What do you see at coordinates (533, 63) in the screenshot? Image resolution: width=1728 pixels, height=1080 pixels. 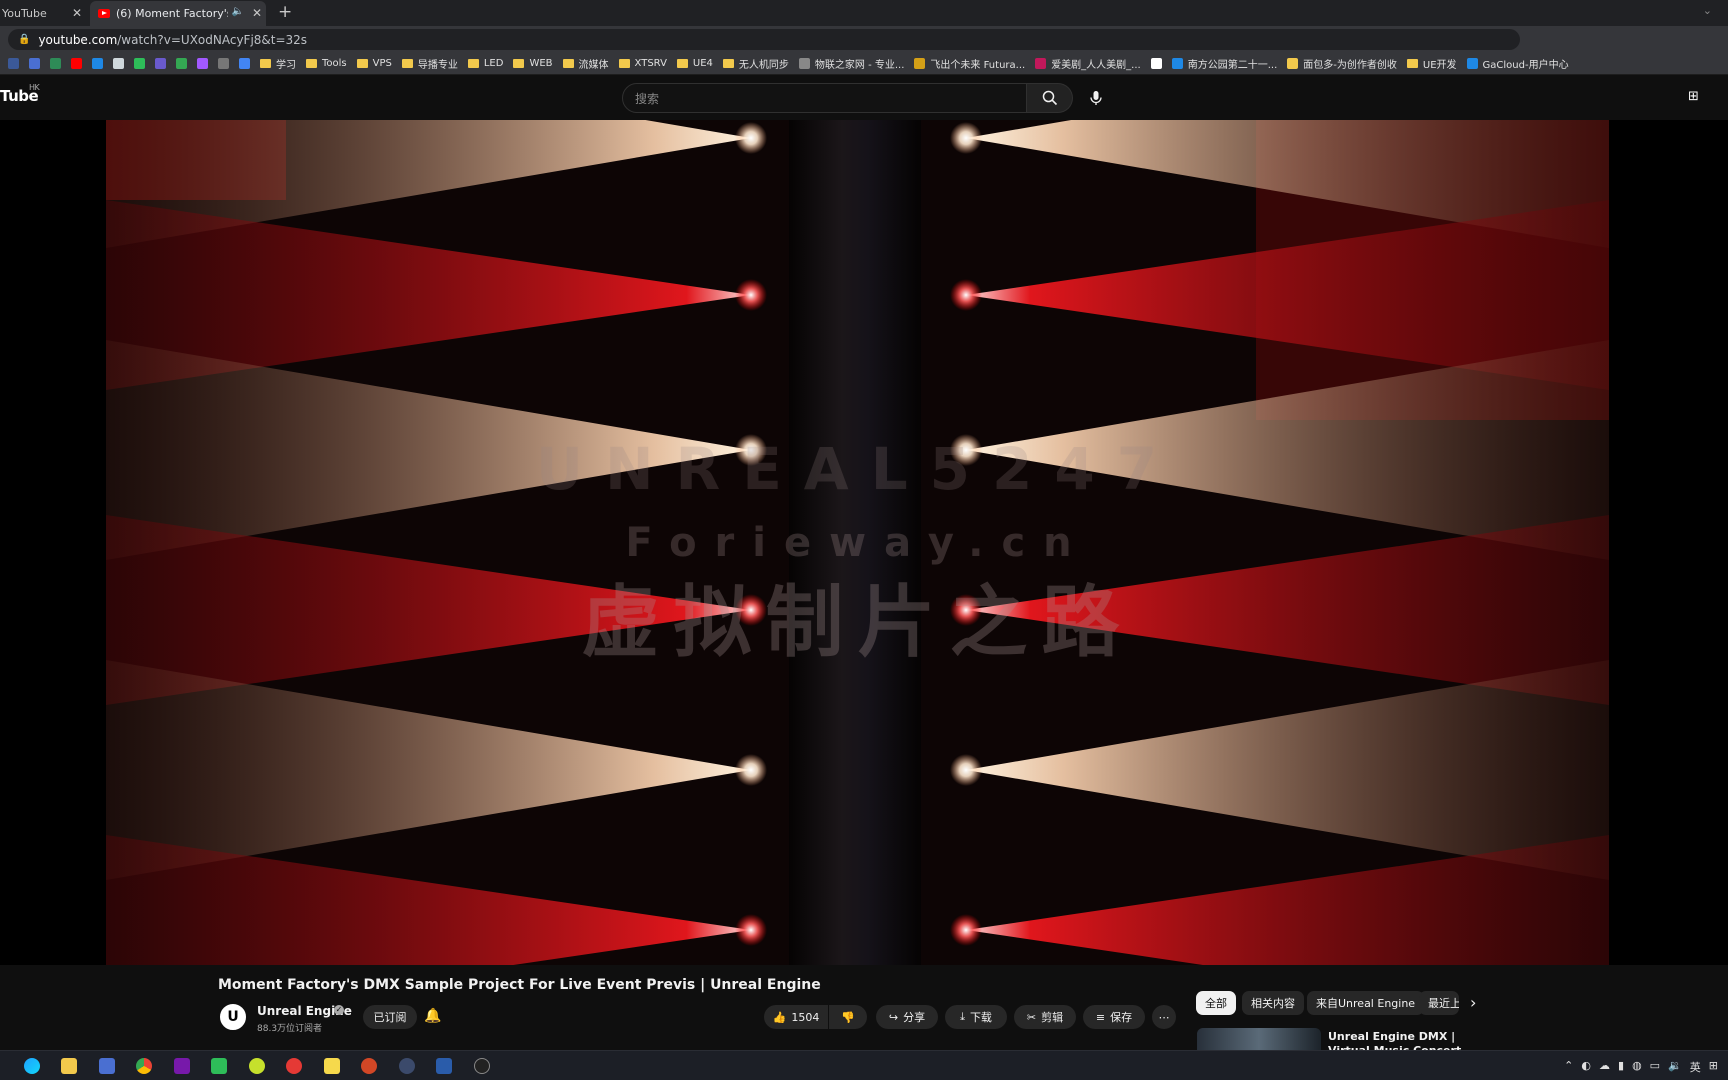 I see `bookmark-item: WEB` at bounding box center [533, 63].